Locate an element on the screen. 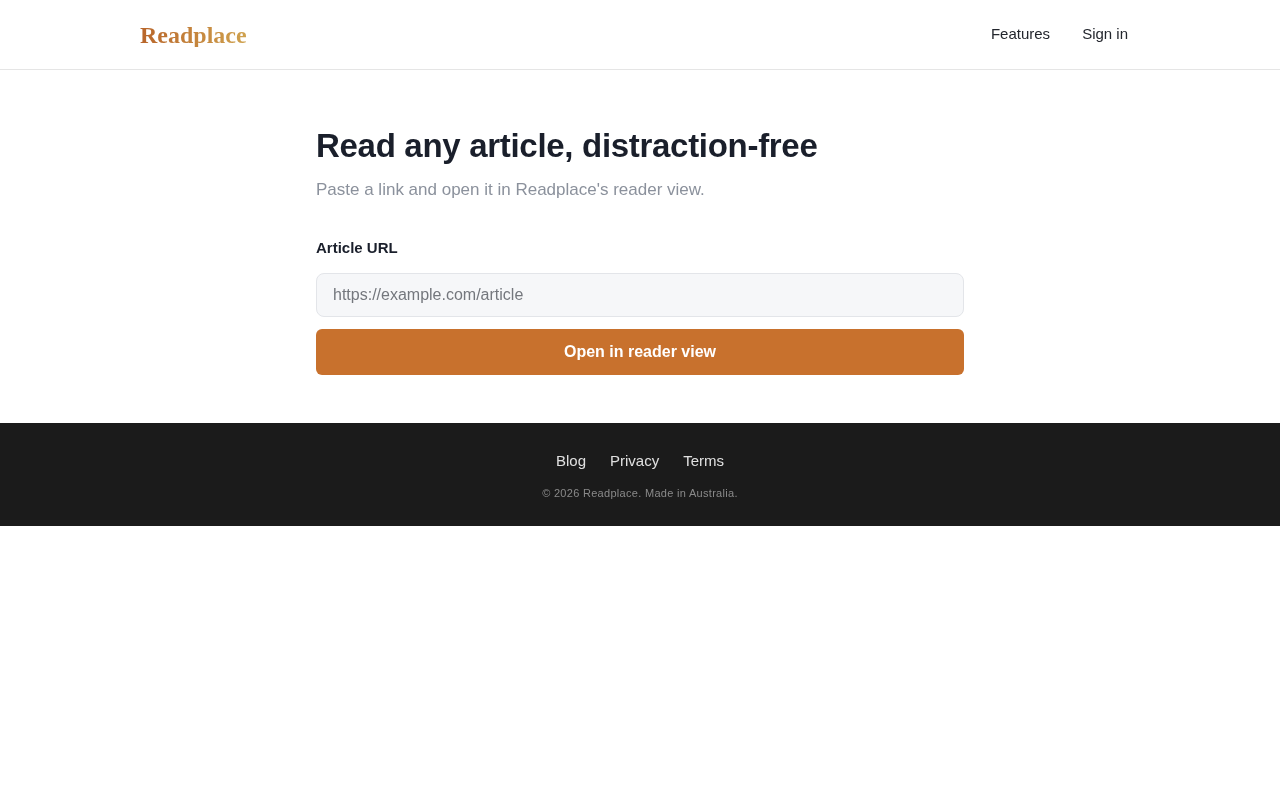 Image resolution: width=1280 pixels, height=800 pixels. footer-link: Privacy is located at coordinates (635, 461).